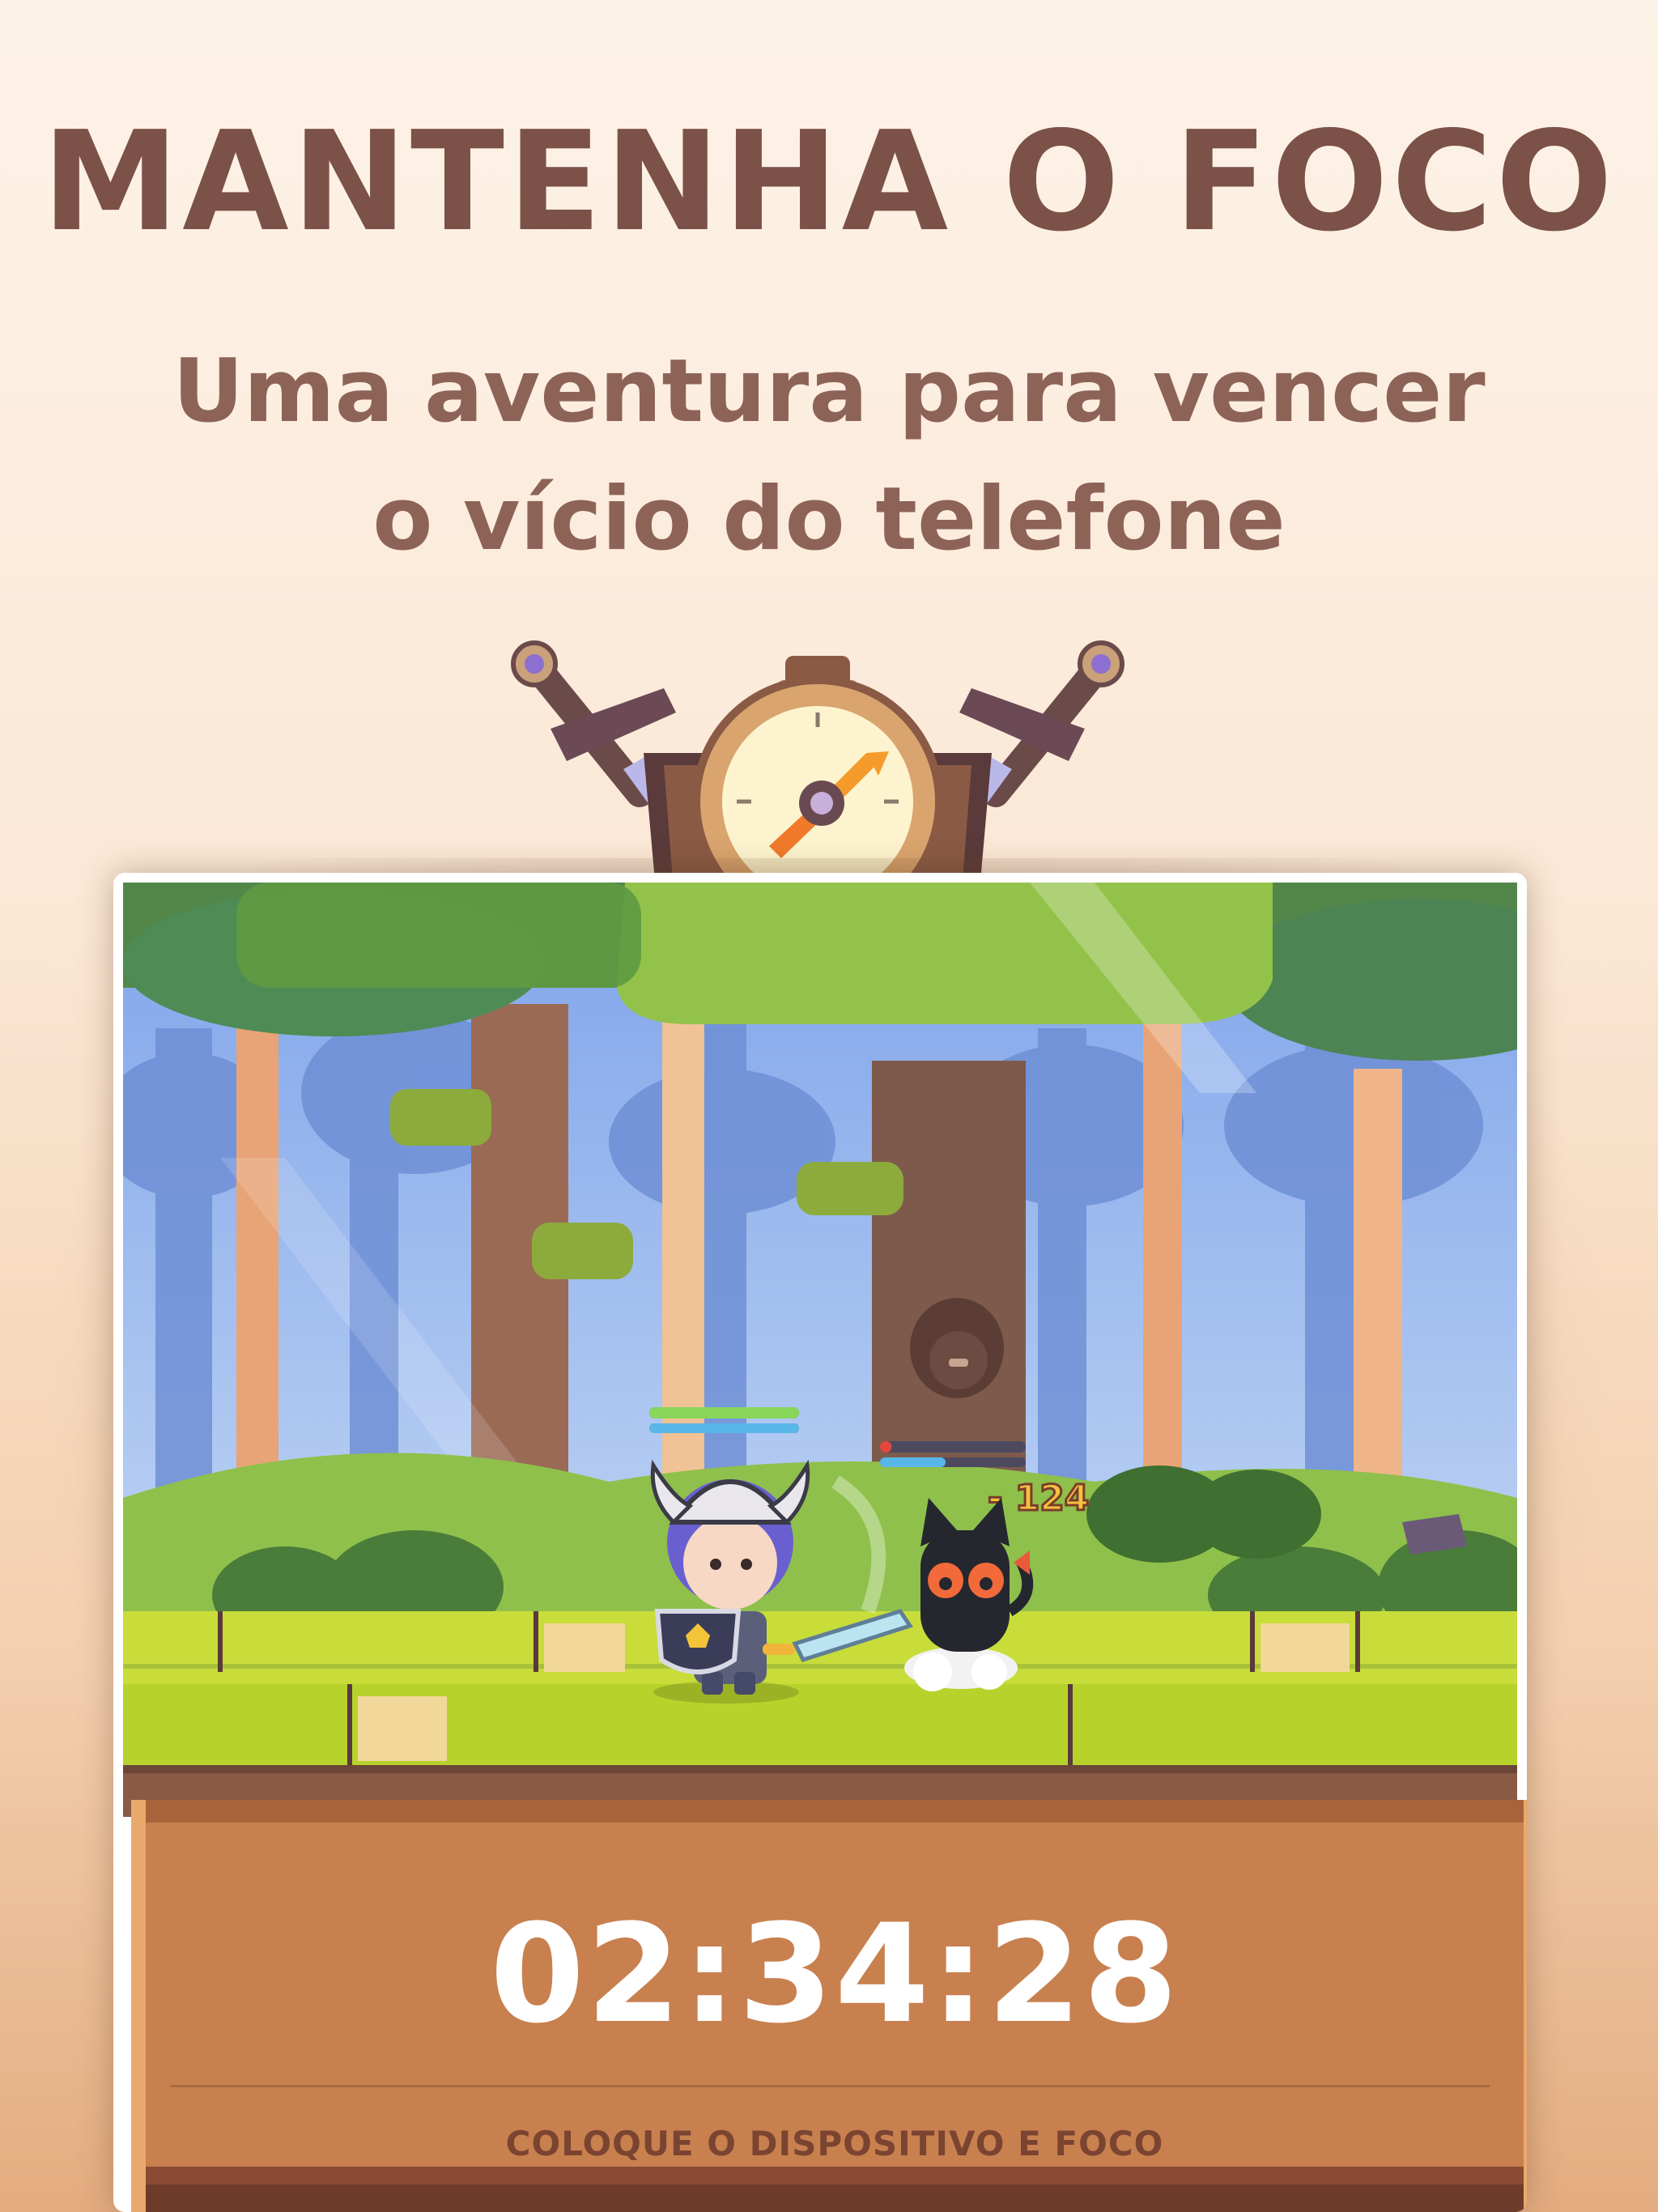 This screenshot has width=1658, height=2212. Describe the element at coordinates (724, 1428) in the screenshot. I see `player-mp-bar` at that location.